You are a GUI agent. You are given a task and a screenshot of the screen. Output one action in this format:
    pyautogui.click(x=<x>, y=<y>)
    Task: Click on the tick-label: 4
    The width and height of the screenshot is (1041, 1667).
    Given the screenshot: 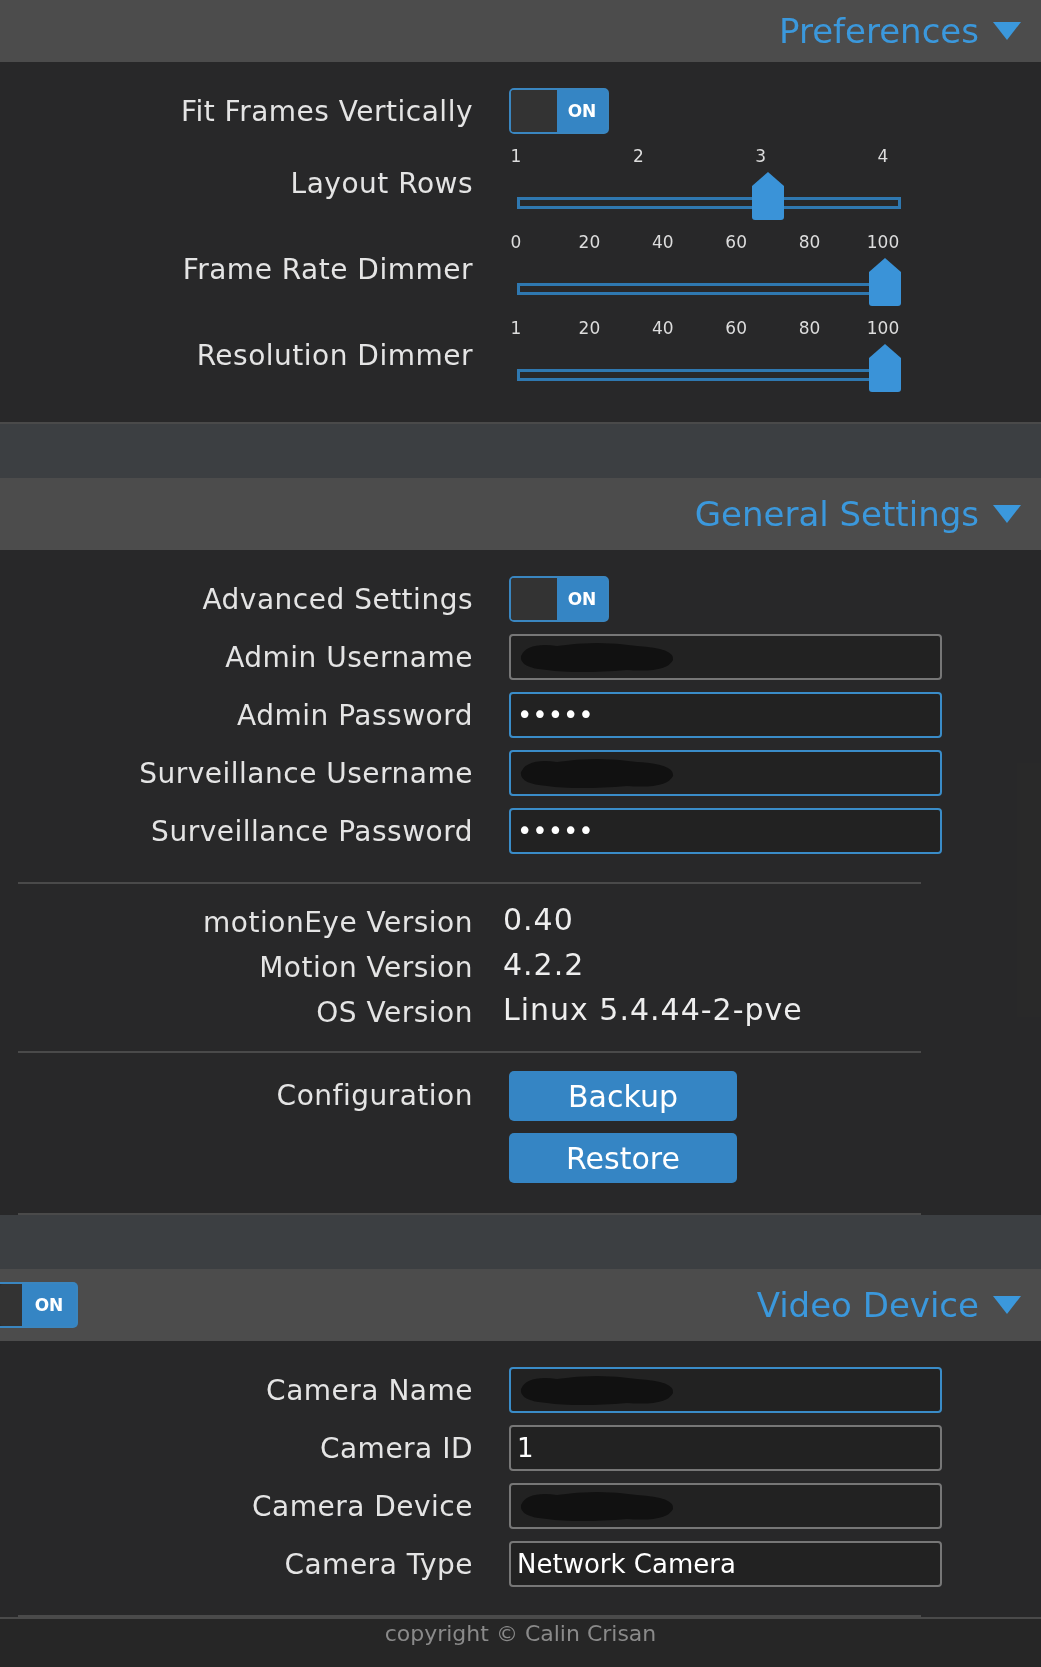 What is the action you would take?
    pyautogui.click(x=883, y=156)
    